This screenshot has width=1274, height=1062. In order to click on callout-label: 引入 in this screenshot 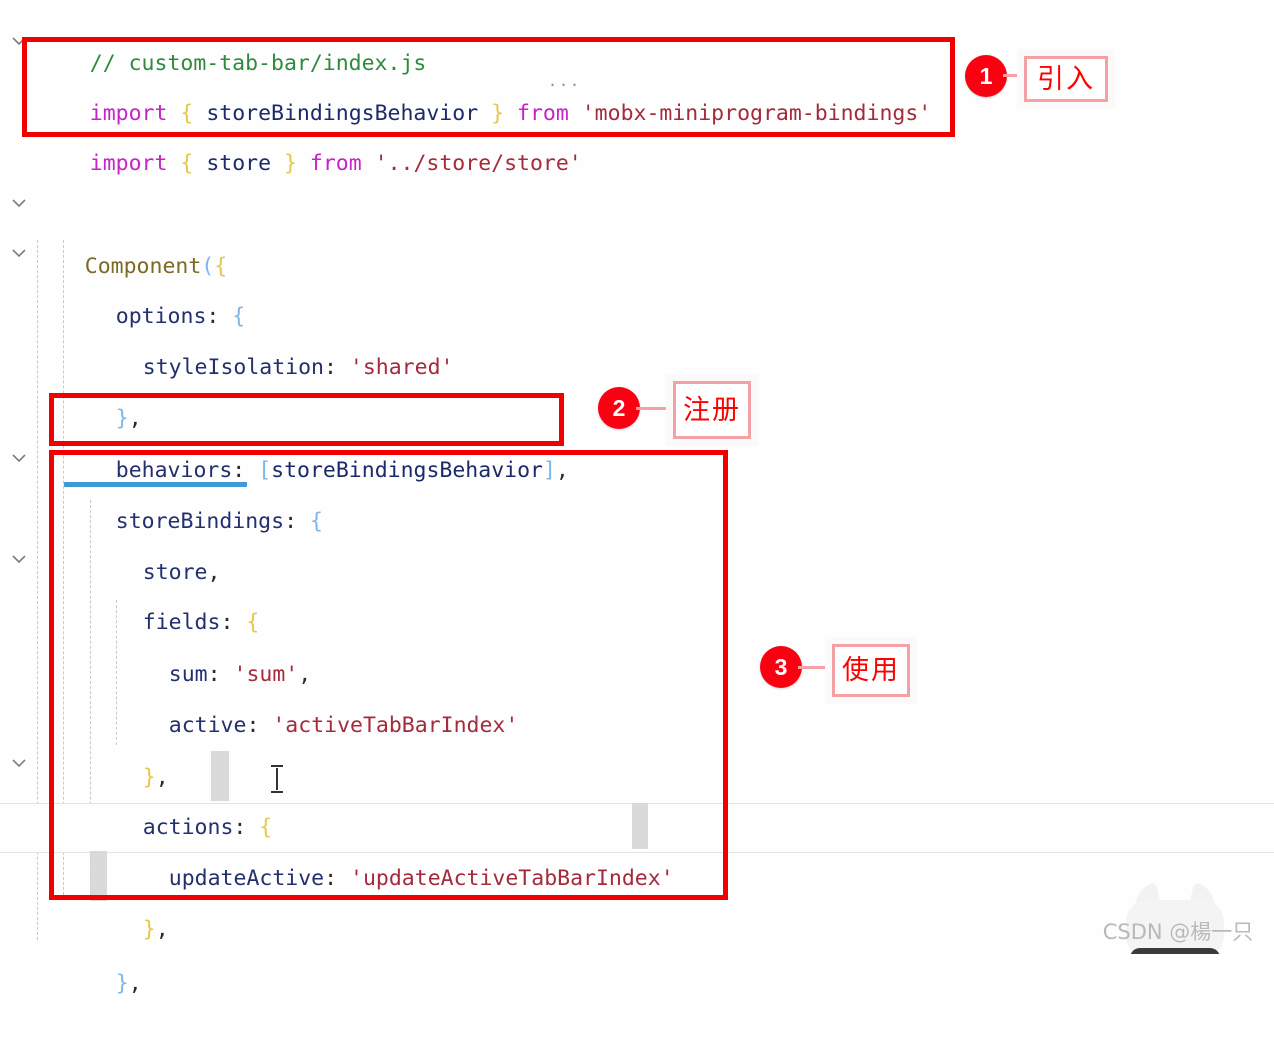, I will do `click(1066, 79)`.